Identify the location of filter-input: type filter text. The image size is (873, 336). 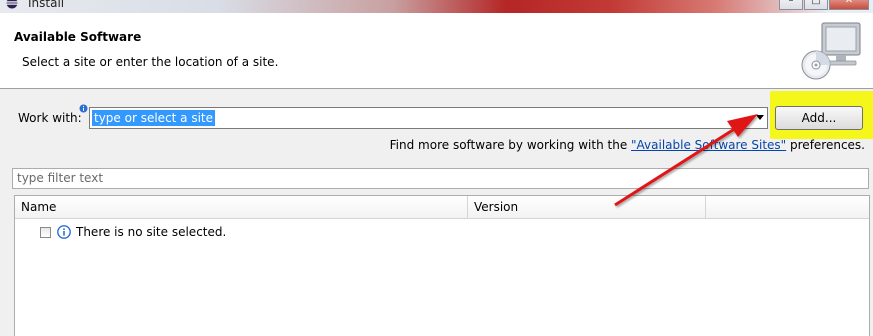
(440, 178).